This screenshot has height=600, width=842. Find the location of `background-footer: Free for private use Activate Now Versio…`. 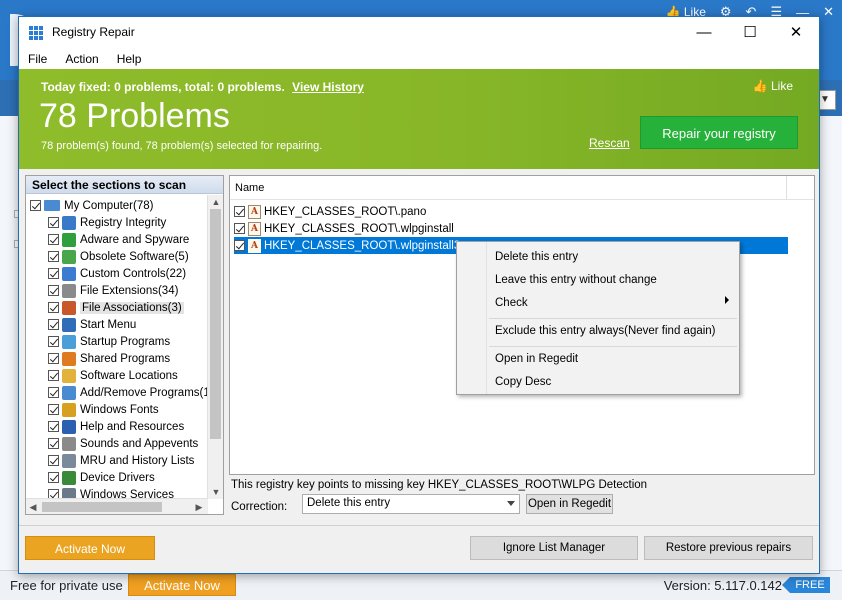

background-footer: Free for private use Activate Now Versio… is located at coordinates (421, 585).